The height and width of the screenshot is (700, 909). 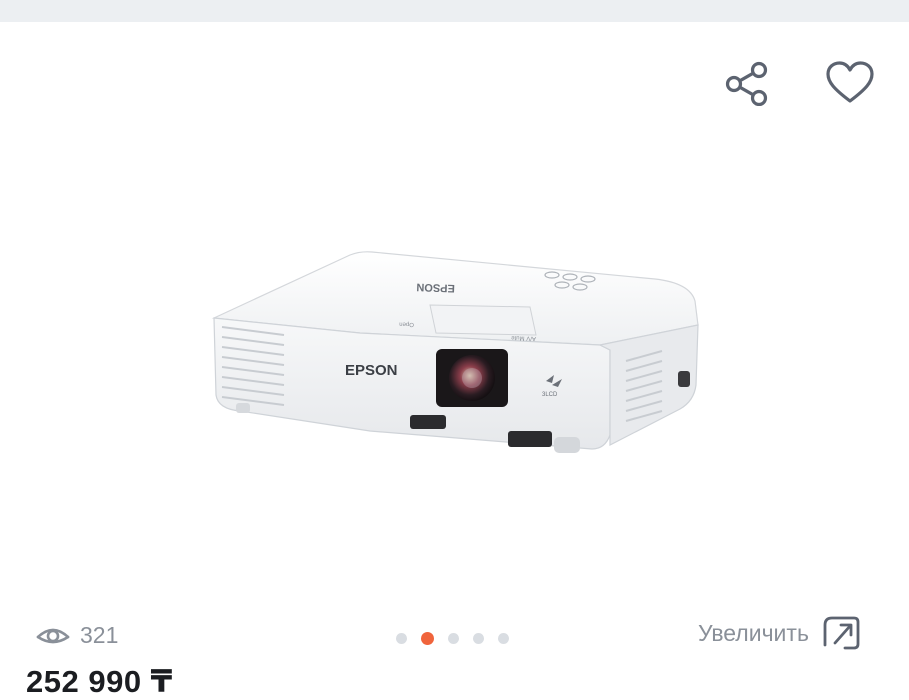 What do you see at coordinates (427, 638) in the screenshot?
I see `gallery-dot-active` at bounding box center [427, 638].